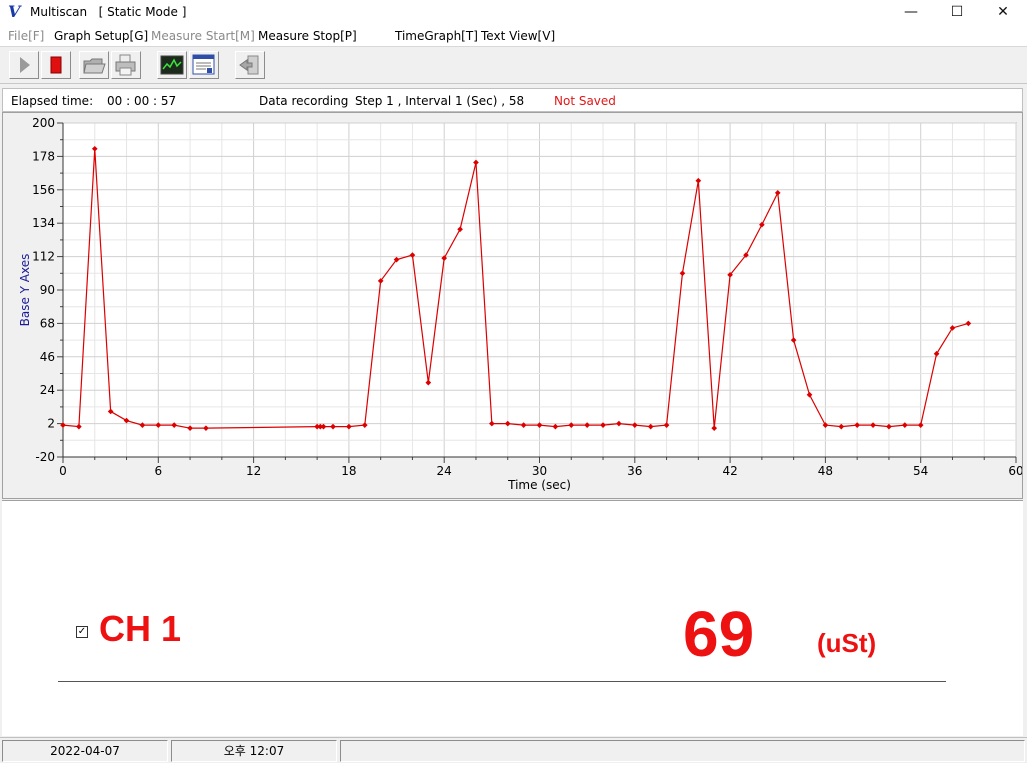 The image size is (1027, 763). I want to click on x-tick-label: 6, so click(158, 471).